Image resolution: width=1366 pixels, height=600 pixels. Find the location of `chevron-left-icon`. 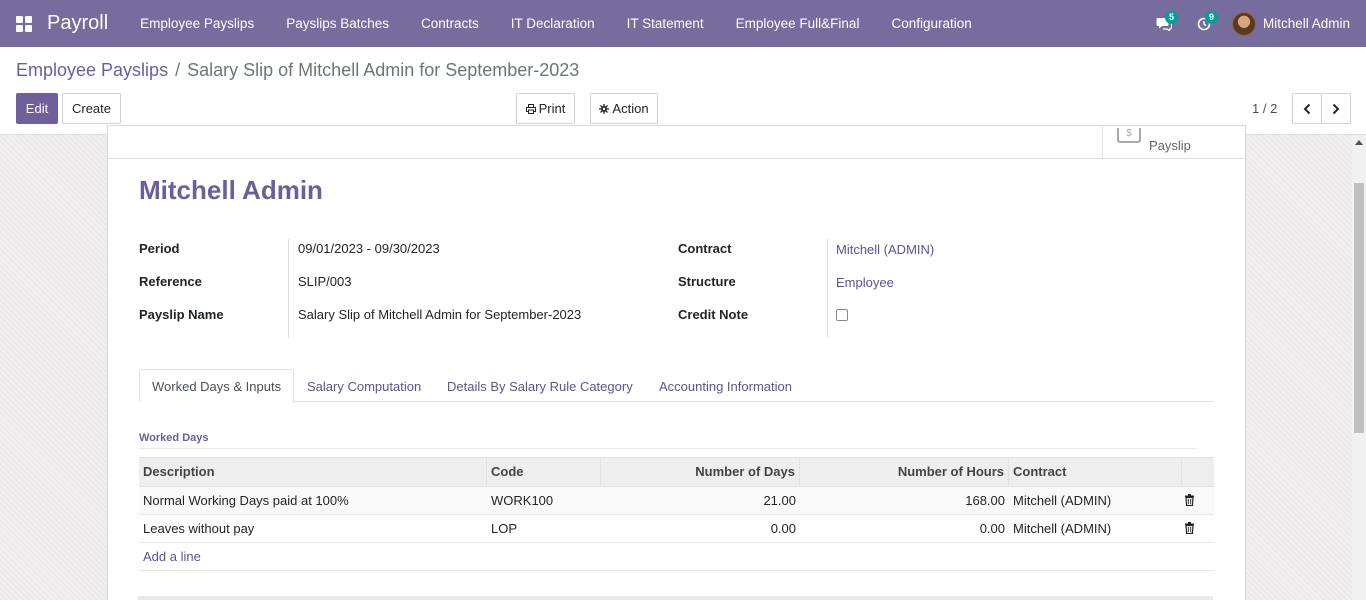

chevron-left-icon is located at coordinates (1307, 108).